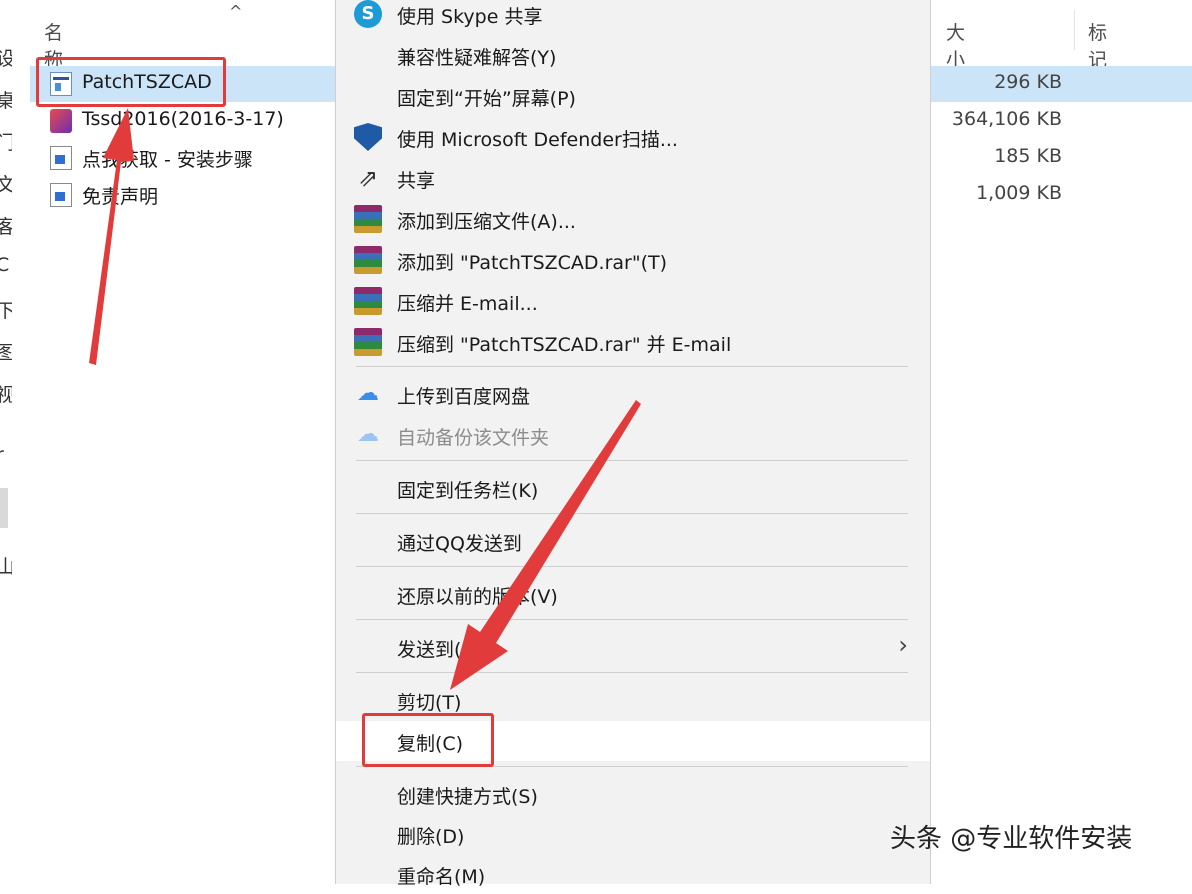 The image size is (1192, 894). What do you see at coordinates (473, 438) in the screenshot?
I see `menu-item-label: 自动备份该文件夹` at bounding box center [473, 438].